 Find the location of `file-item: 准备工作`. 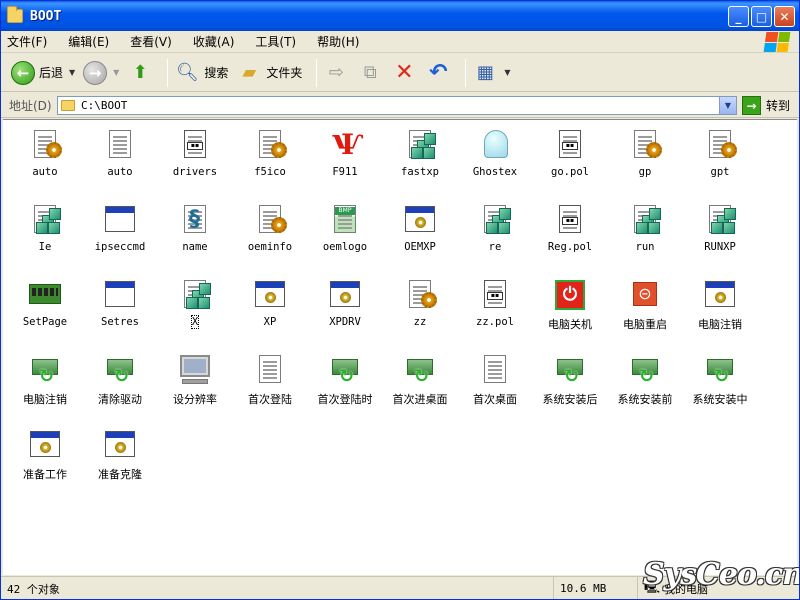

file-item: 准备工作 is located at coordinates (45, 459).